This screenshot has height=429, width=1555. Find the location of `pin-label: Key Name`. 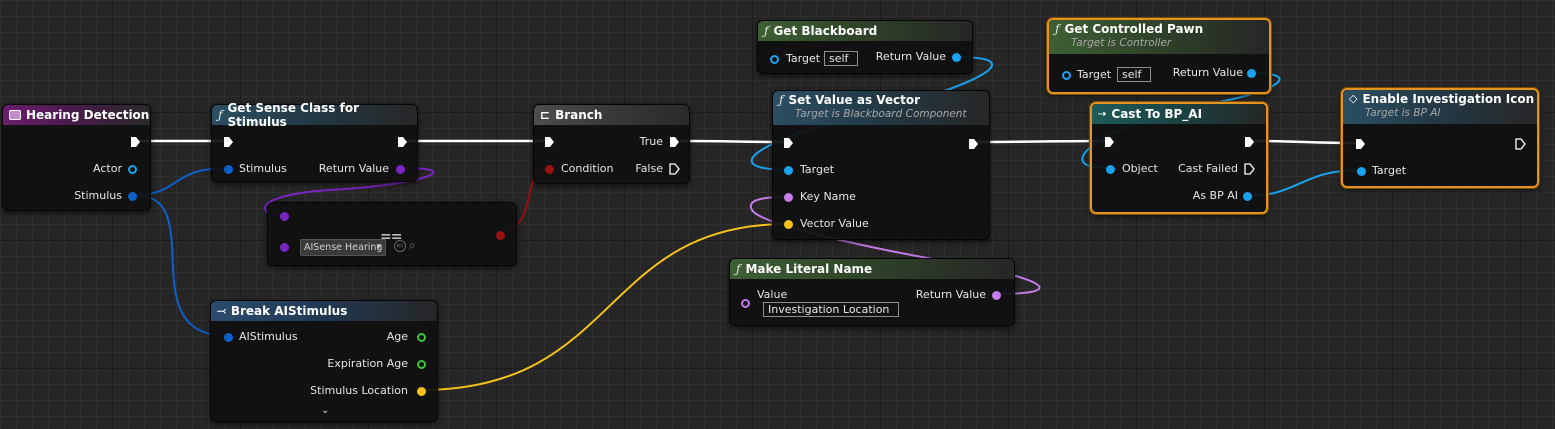

pin-label: Key Name is located at coordinates (828, 196).